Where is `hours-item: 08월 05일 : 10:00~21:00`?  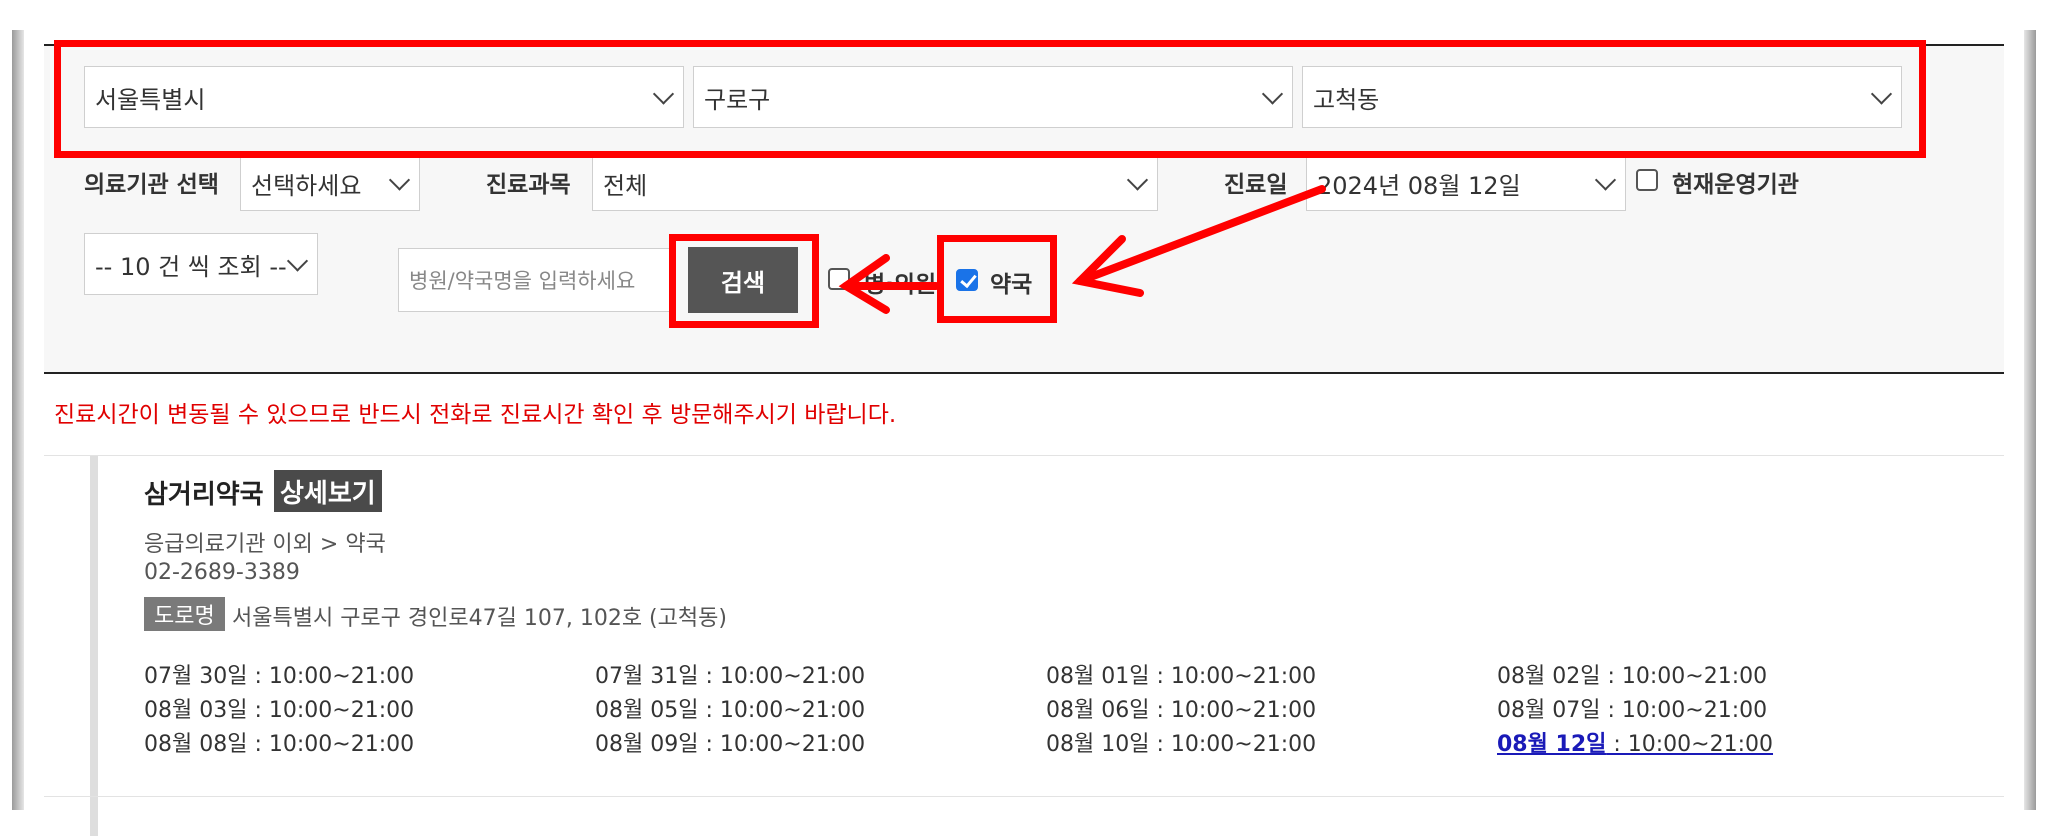
hours-item: 08월 05일 : 10:00~21:00 is located at coordinates (730, 710).